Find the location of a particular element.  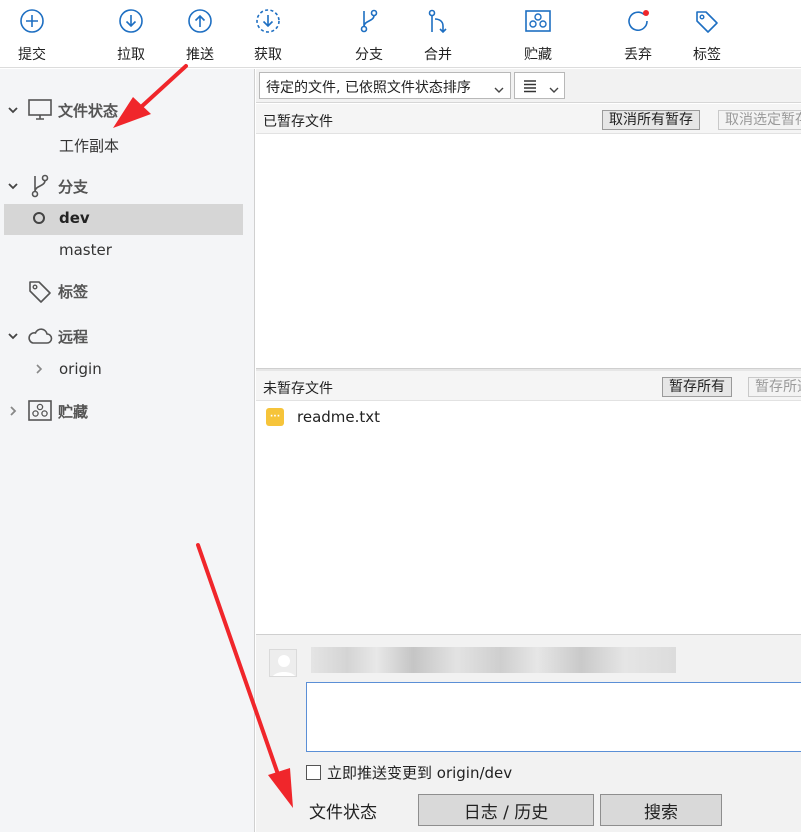

merge-icon is located at coordinates (438, 21).